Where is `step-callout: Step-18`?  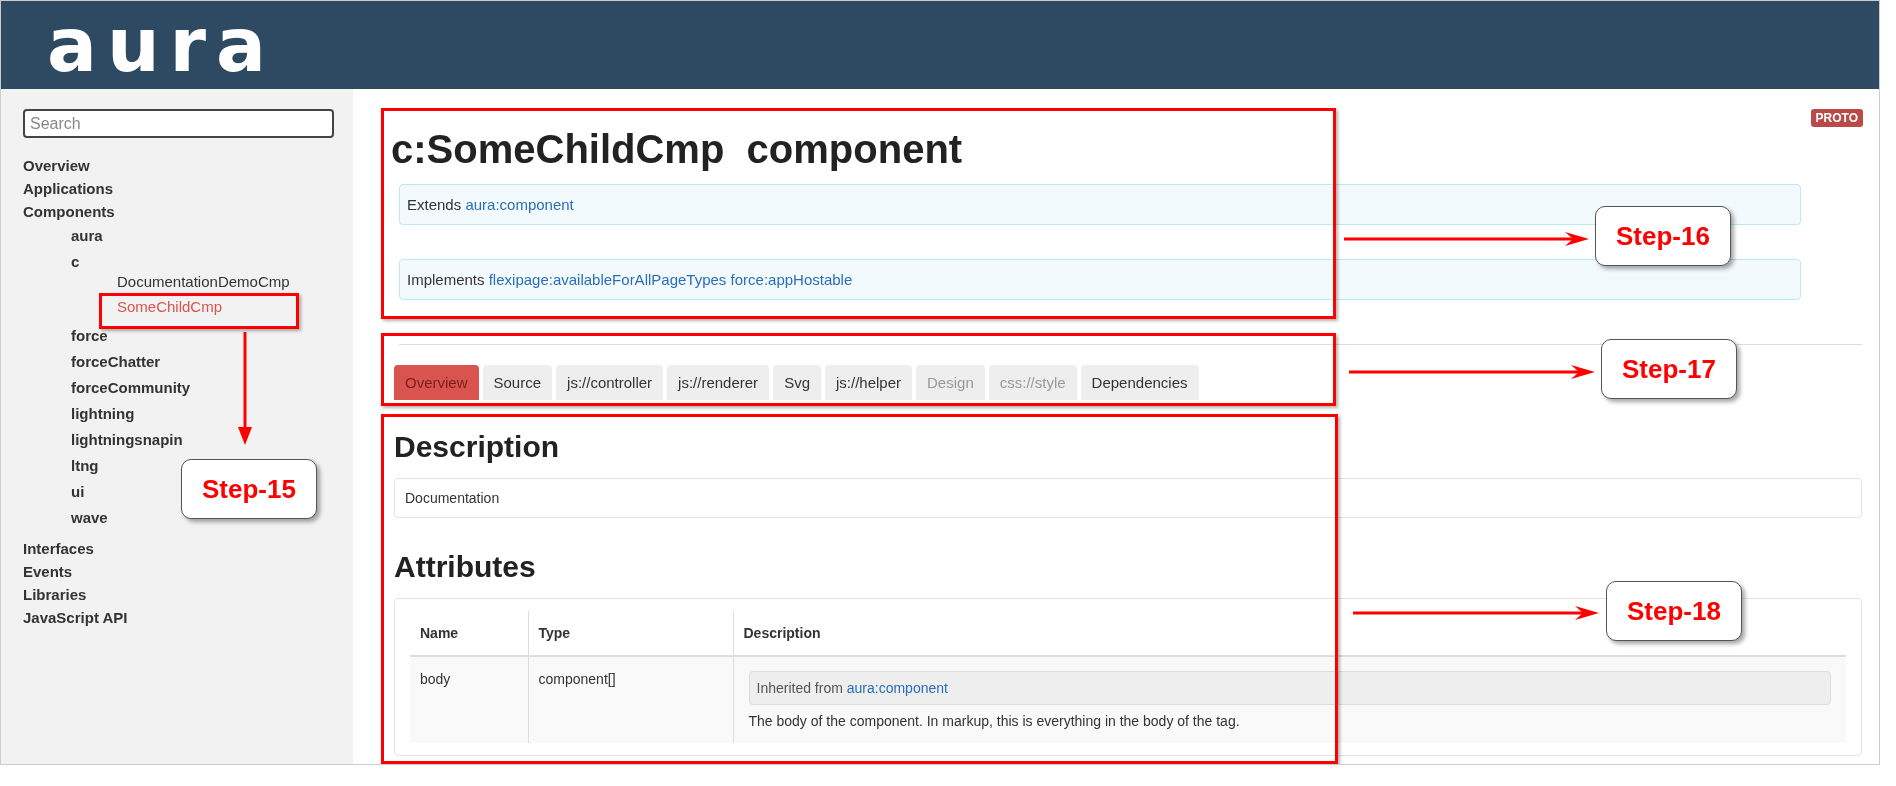 step-callout: Step-18 is located at coordinates (1674, 611).